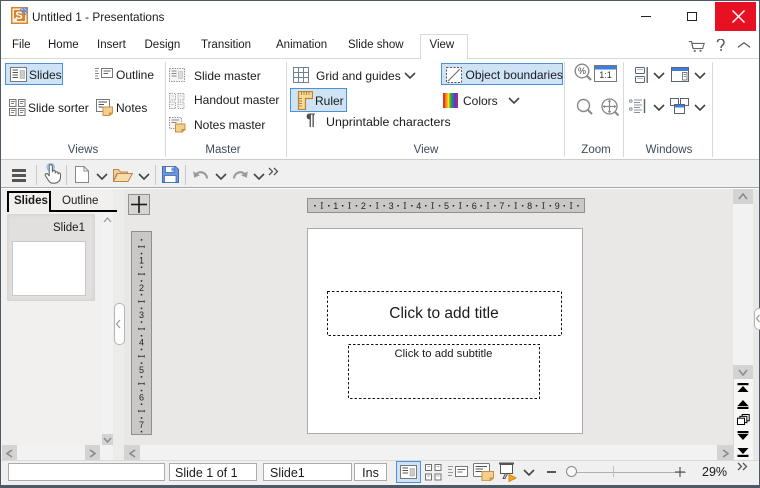 This screenshot has height=488, width=760. What do you see at coordinates (557, 206) in the screenshot?
I see `svg-text: 9` at bounding box center [557, 206].